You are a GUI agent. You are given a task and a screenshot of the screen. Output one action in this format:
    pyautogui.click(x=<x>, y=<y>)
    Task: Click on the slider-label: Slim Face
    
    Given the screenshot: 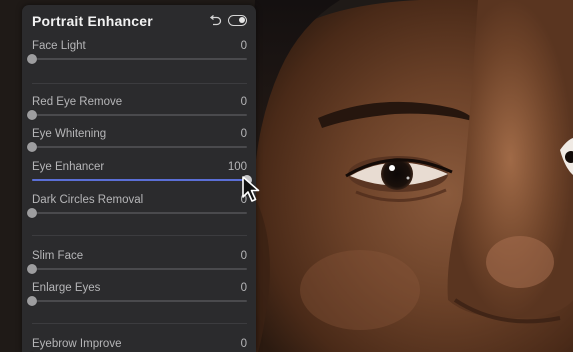 What is the action you would take?
    pyautogui.click(x=58, y=256)
    